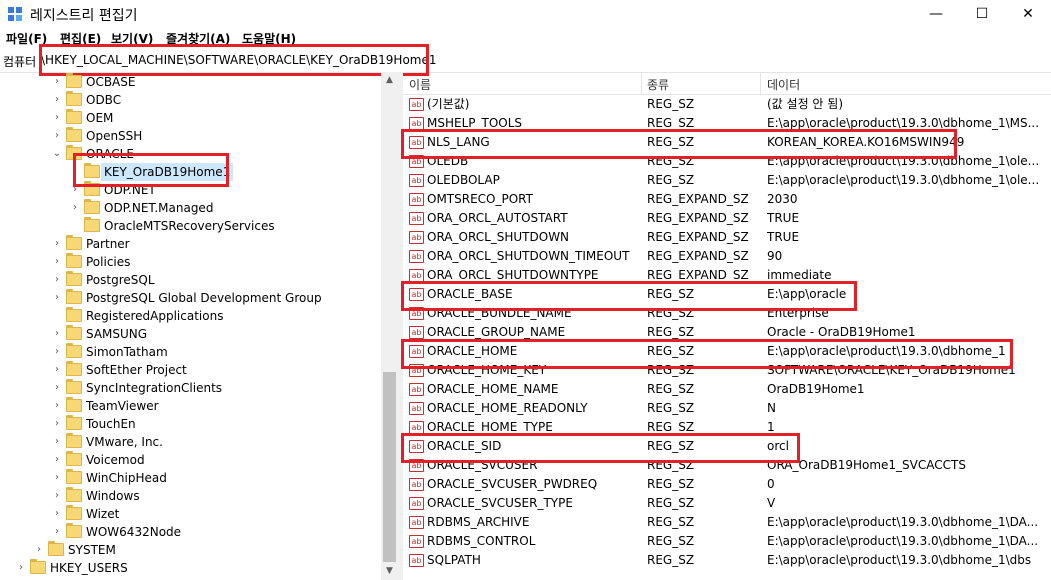 This screenshot has width=1051, height=580. What do you see at coordinates (480, 199) in the screenshot?
I see `value-name: OMTSRECO_PORT` at bounding box center [480, 199].